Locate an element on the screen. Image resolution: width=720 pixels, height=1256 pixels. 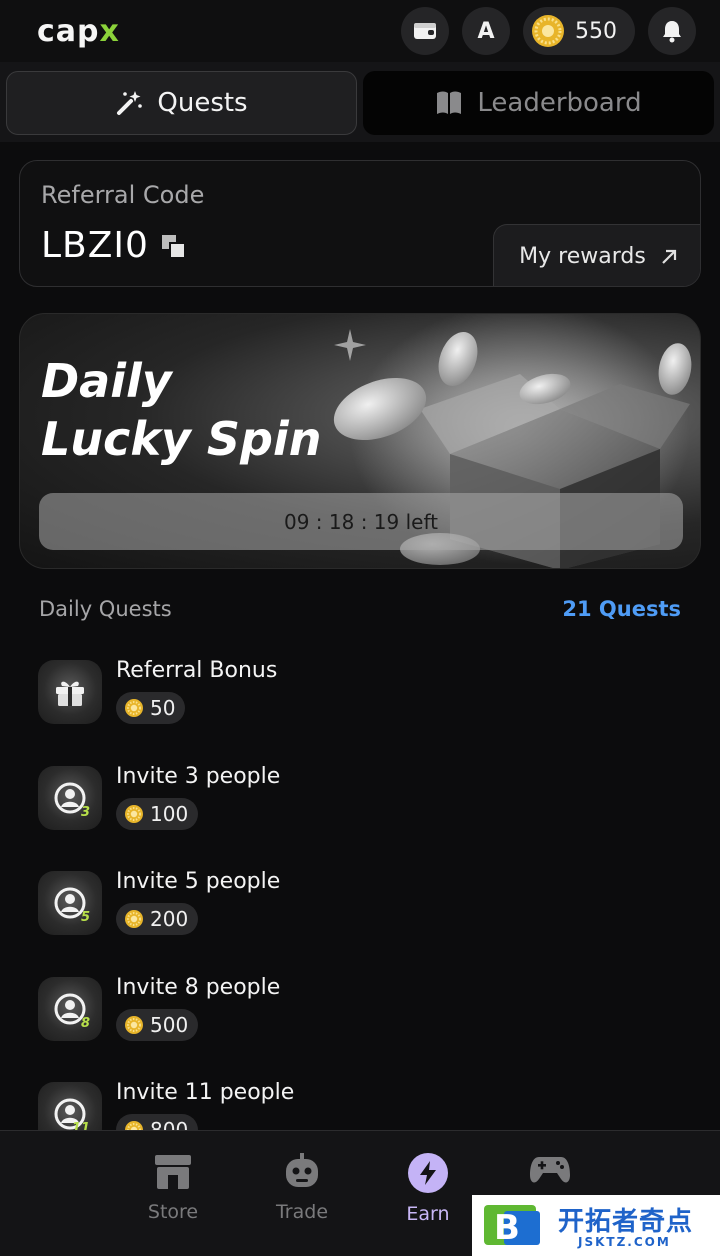
book-icon is located at coordinates (449, 102).